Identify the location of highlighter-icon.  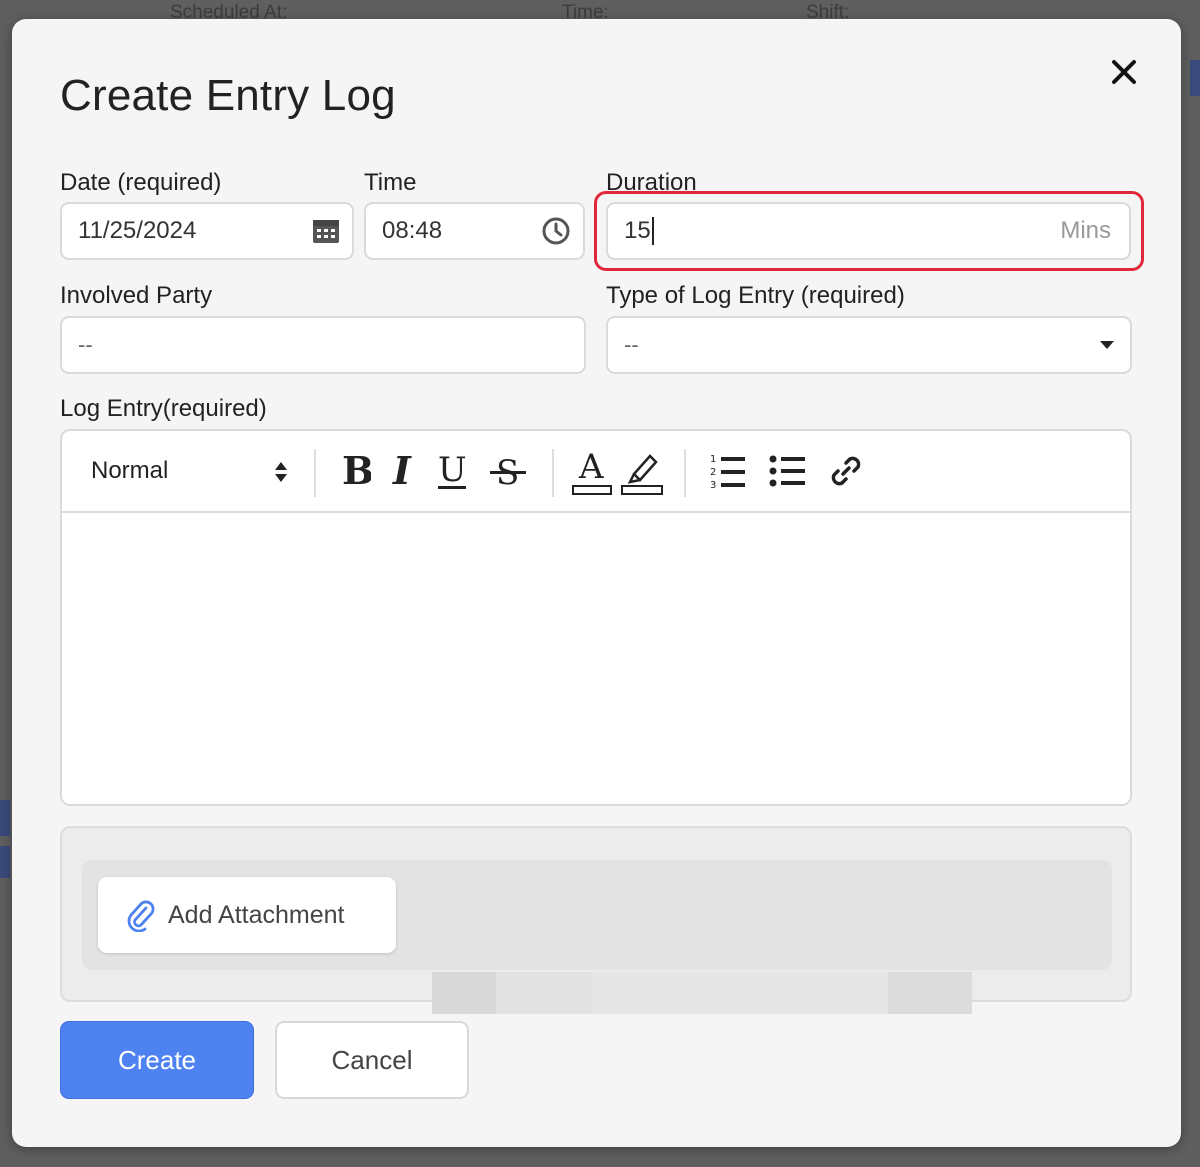
(642, 474).